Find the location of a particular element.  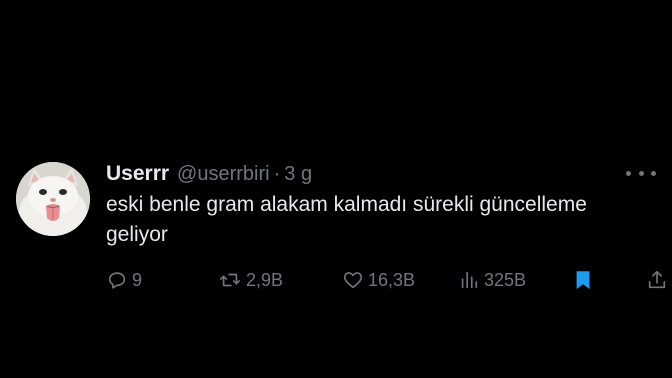

user-handle: @userrbiri is located at coordinates (223, 174).